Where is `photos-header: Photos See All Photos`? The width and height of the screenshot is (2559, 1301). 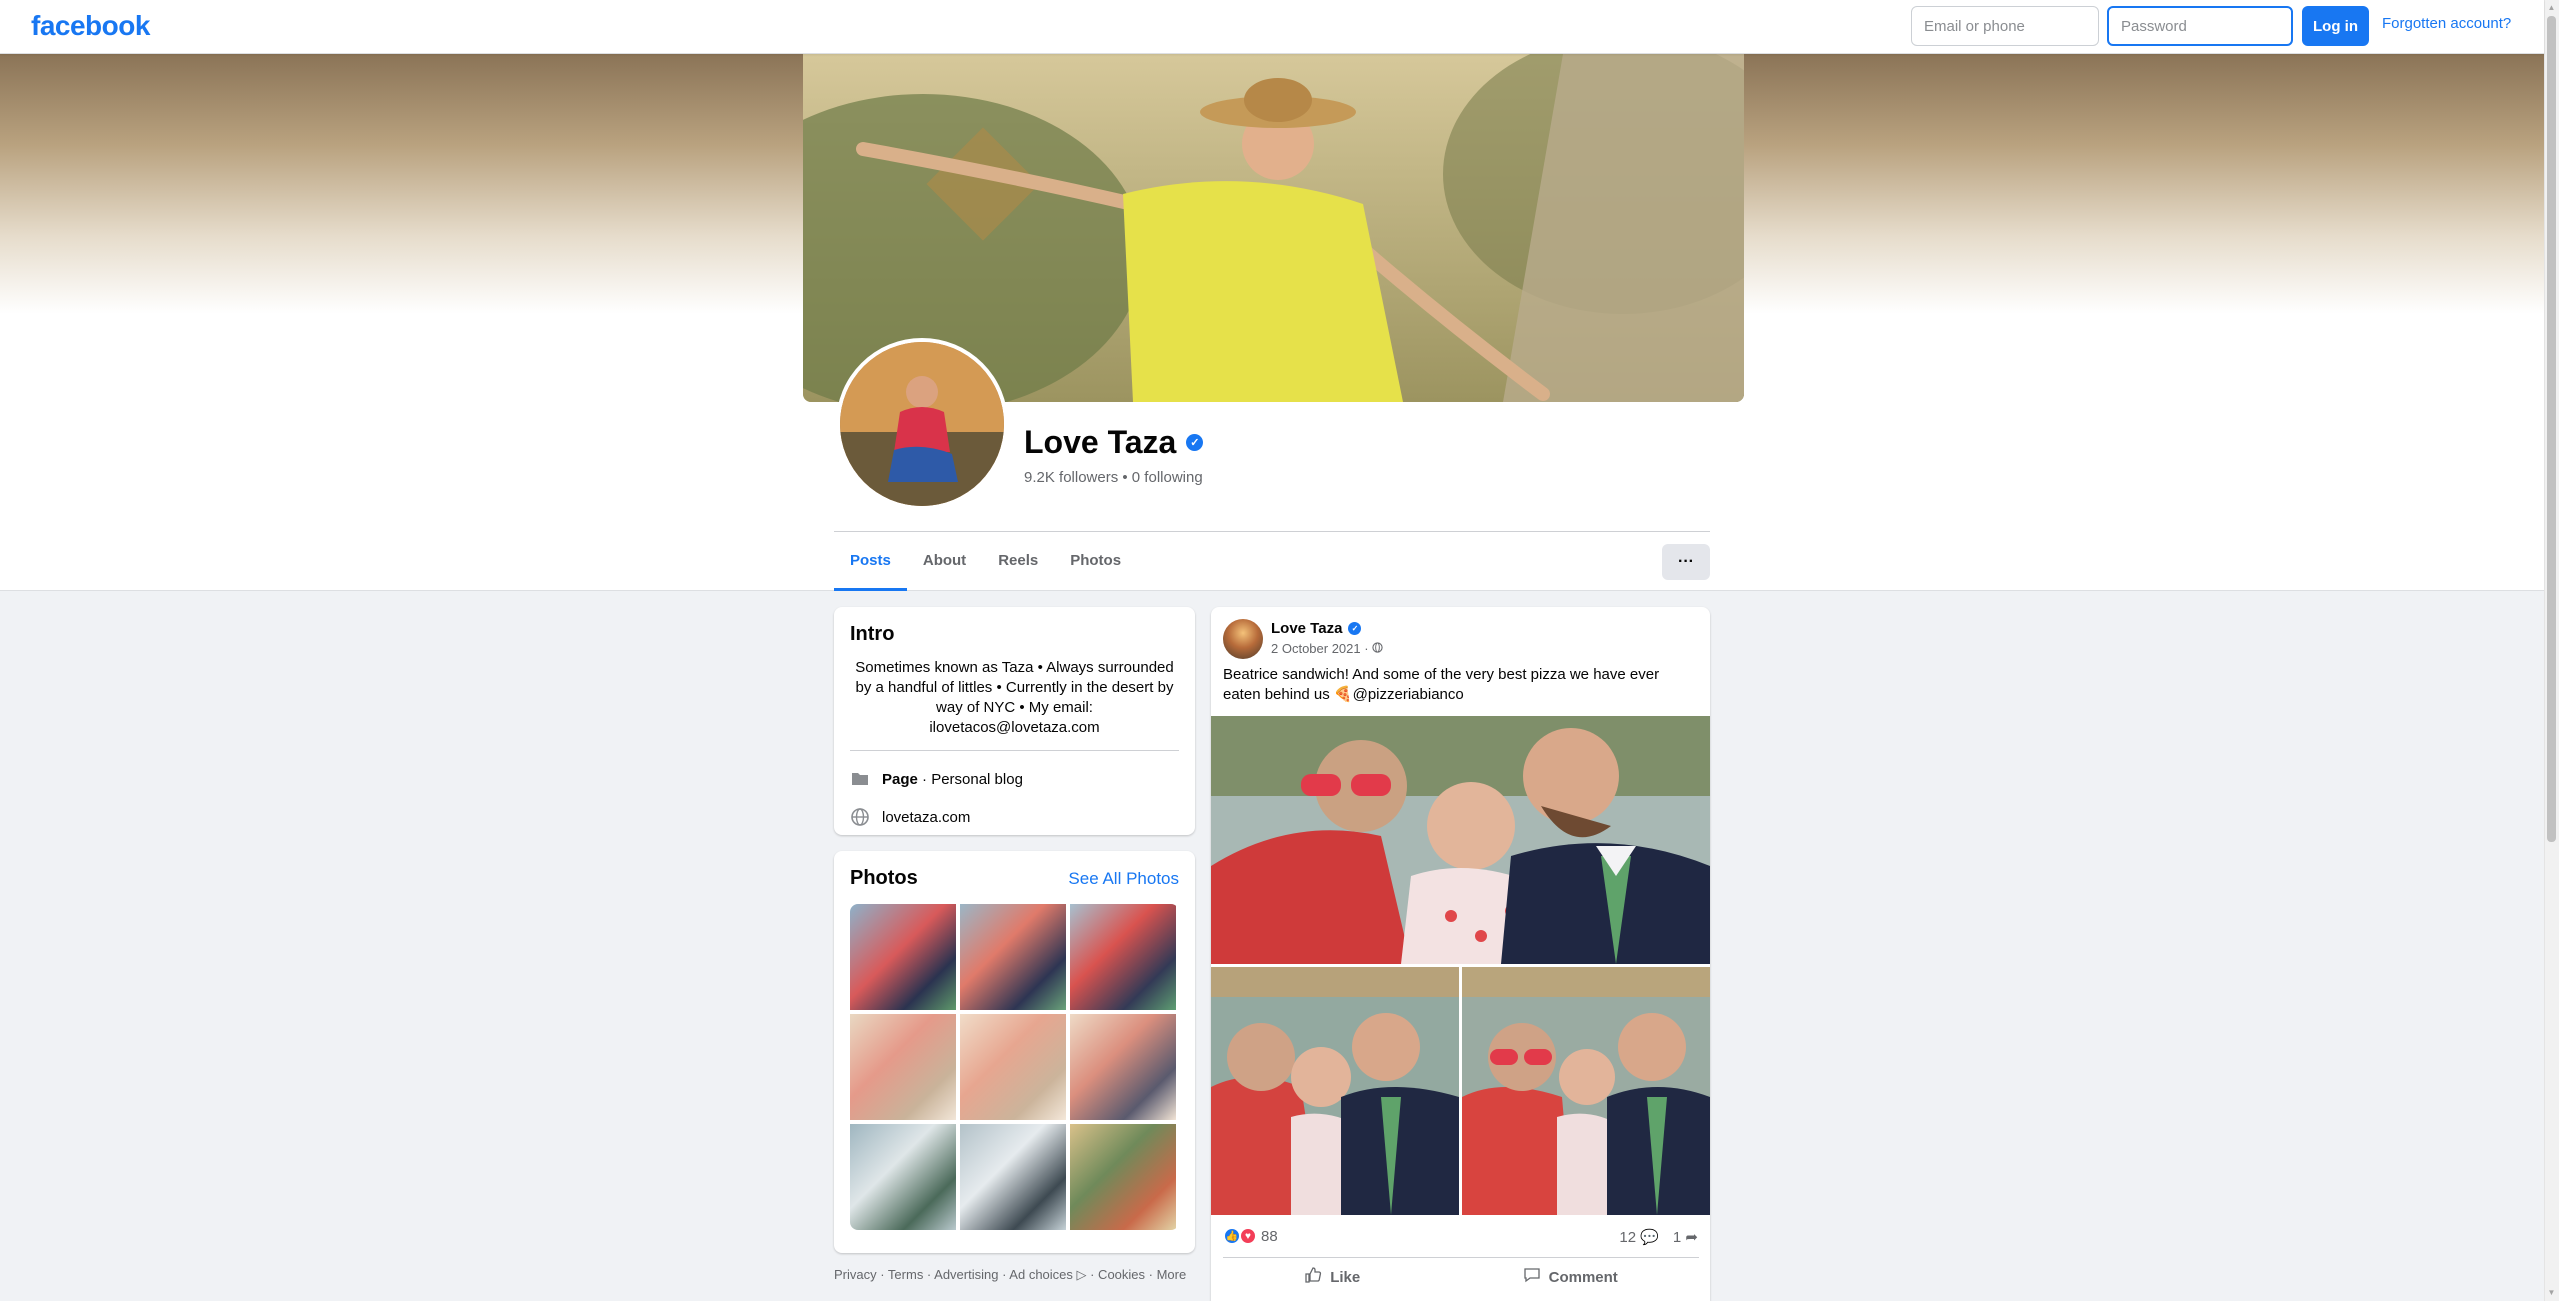 photos-header: Photos See All Photos is located at coordinates (1014, 878).